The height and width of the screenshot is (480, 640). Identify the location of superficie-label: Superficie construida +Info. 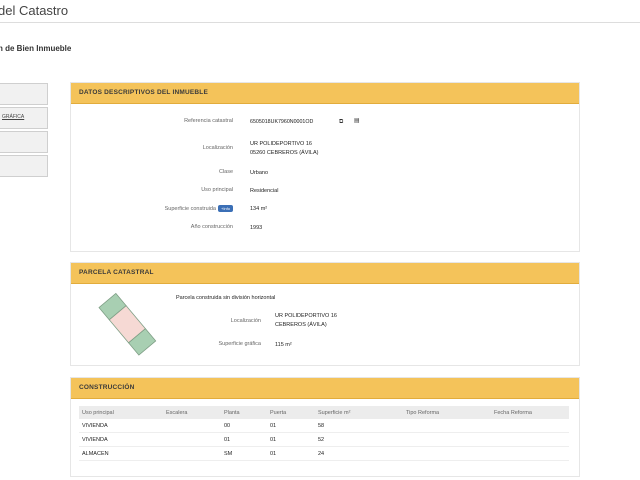
(162, 208).